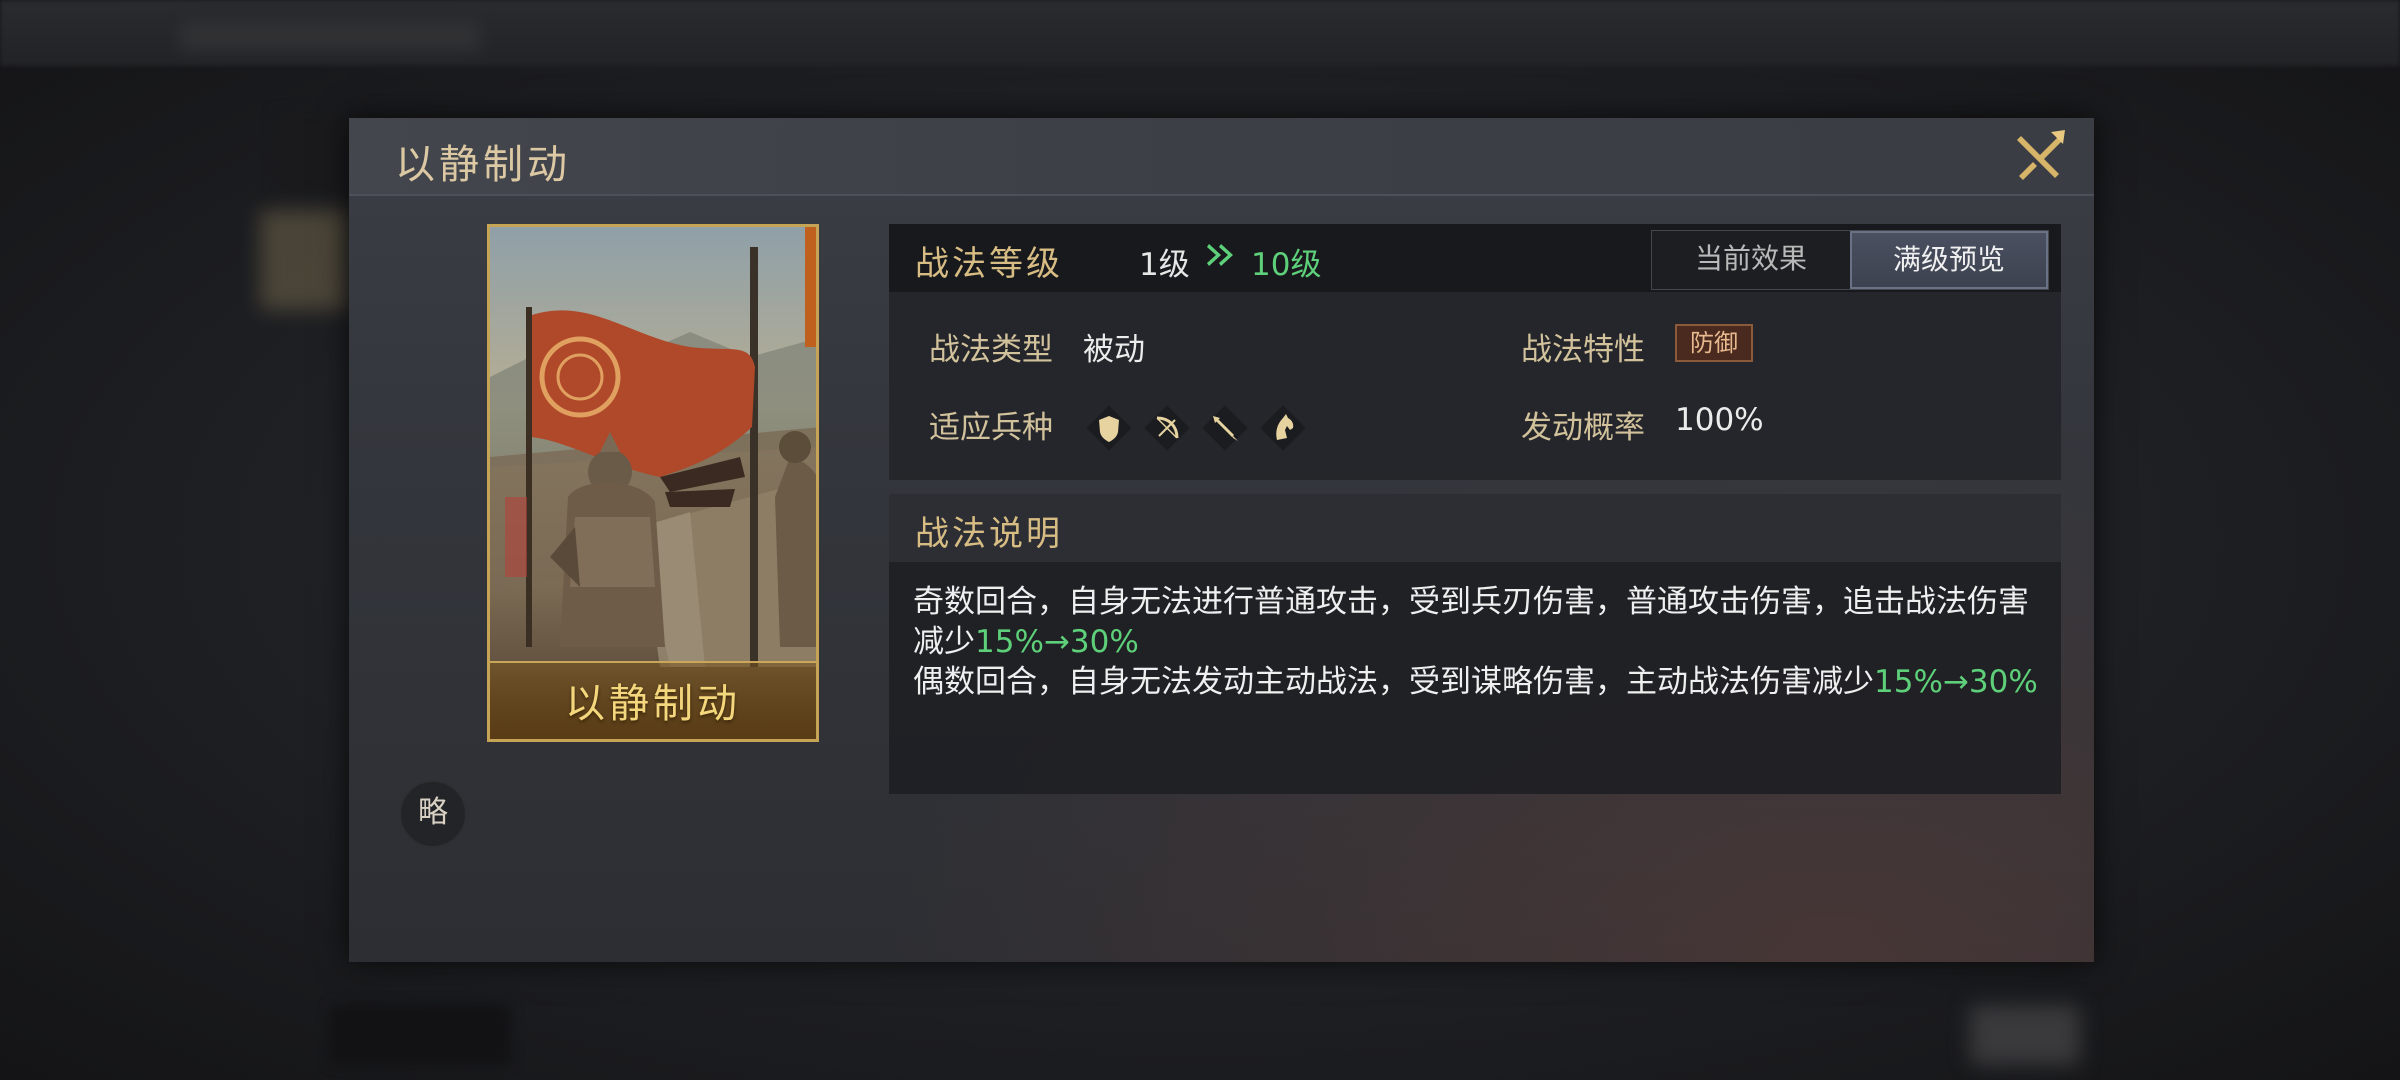  What do you see at coordinates (989, 264) in the screenshot?
I see `skill-level-label: 战法等级` at bounding box center [989, 264].